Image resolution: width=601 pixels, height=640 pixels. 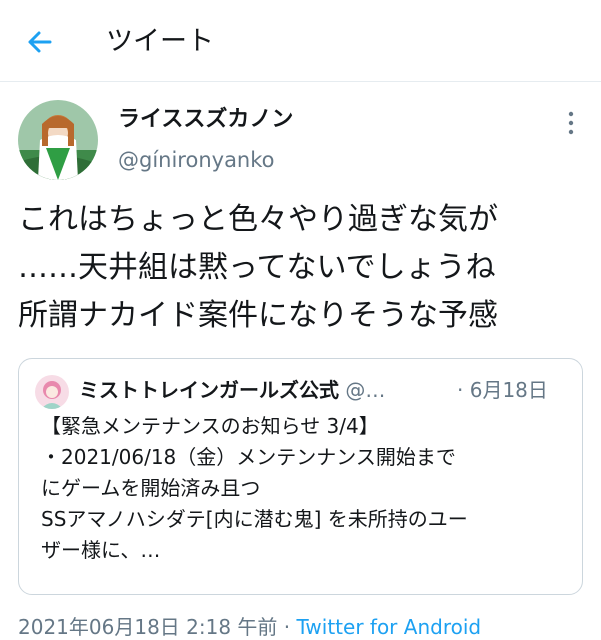 I want to click on quoted-avatar, so click(x=52, y=392).